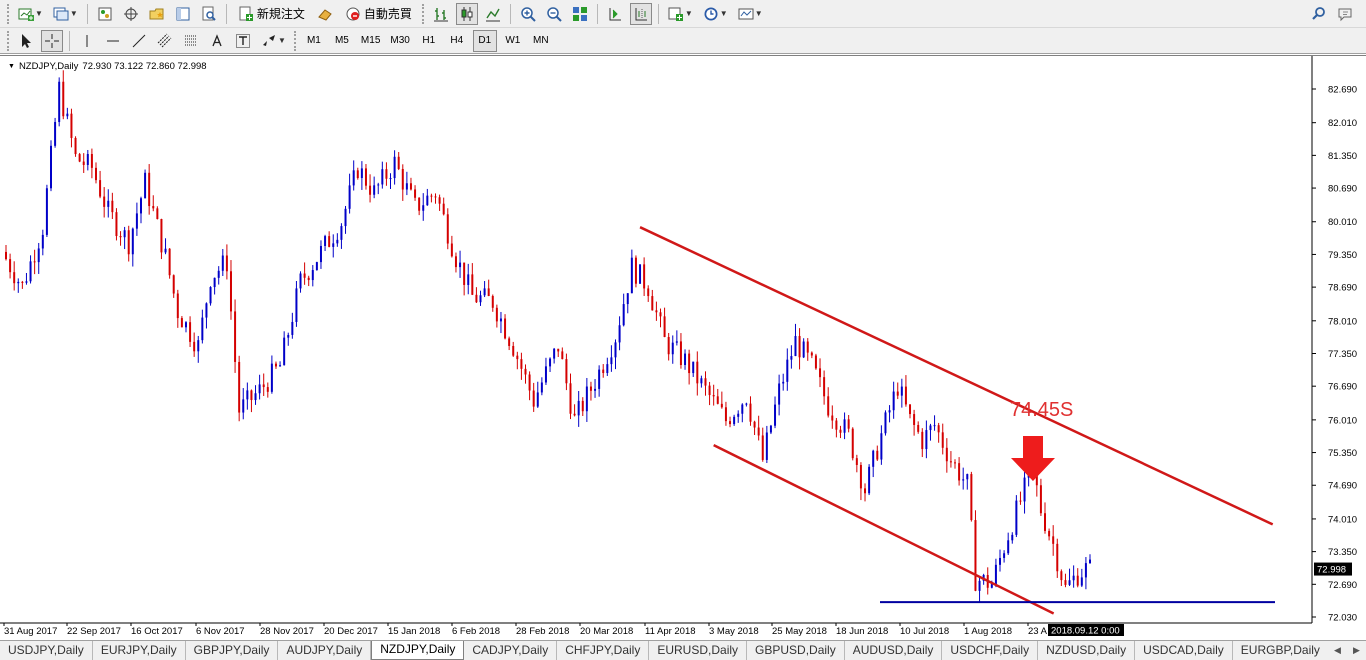  Describe the element at coordinates (1356, 650) in the screenshot. I see `scroll-right-icon: ▶` at that location.